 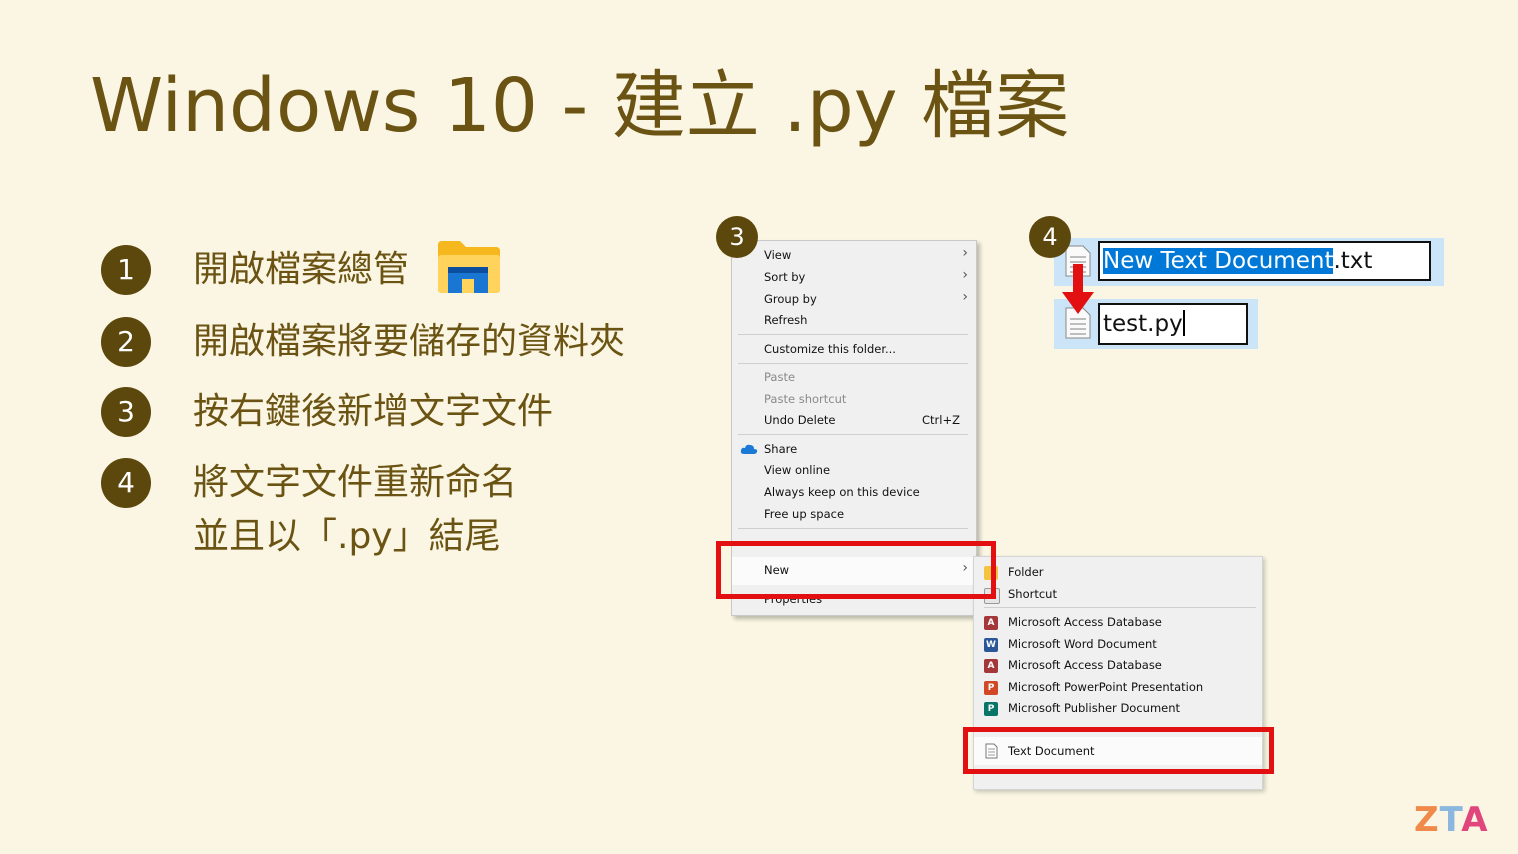 I want to click on submenu-item-access-2: Microsoft Access Database, so click(x=1085, y=665).